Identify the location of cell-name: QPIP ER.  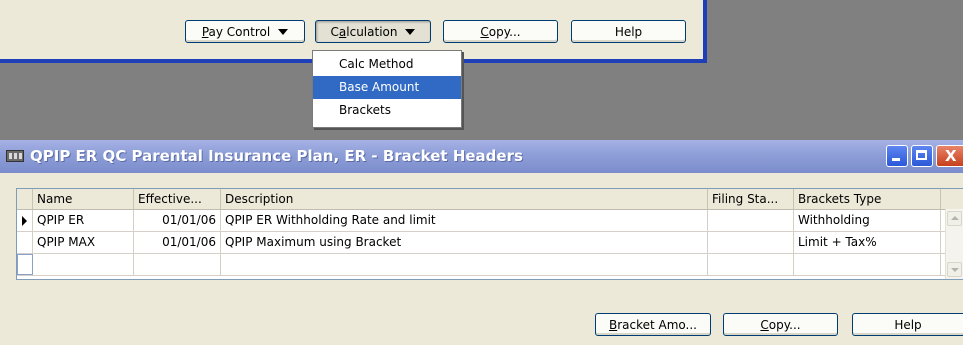
(83, 220).